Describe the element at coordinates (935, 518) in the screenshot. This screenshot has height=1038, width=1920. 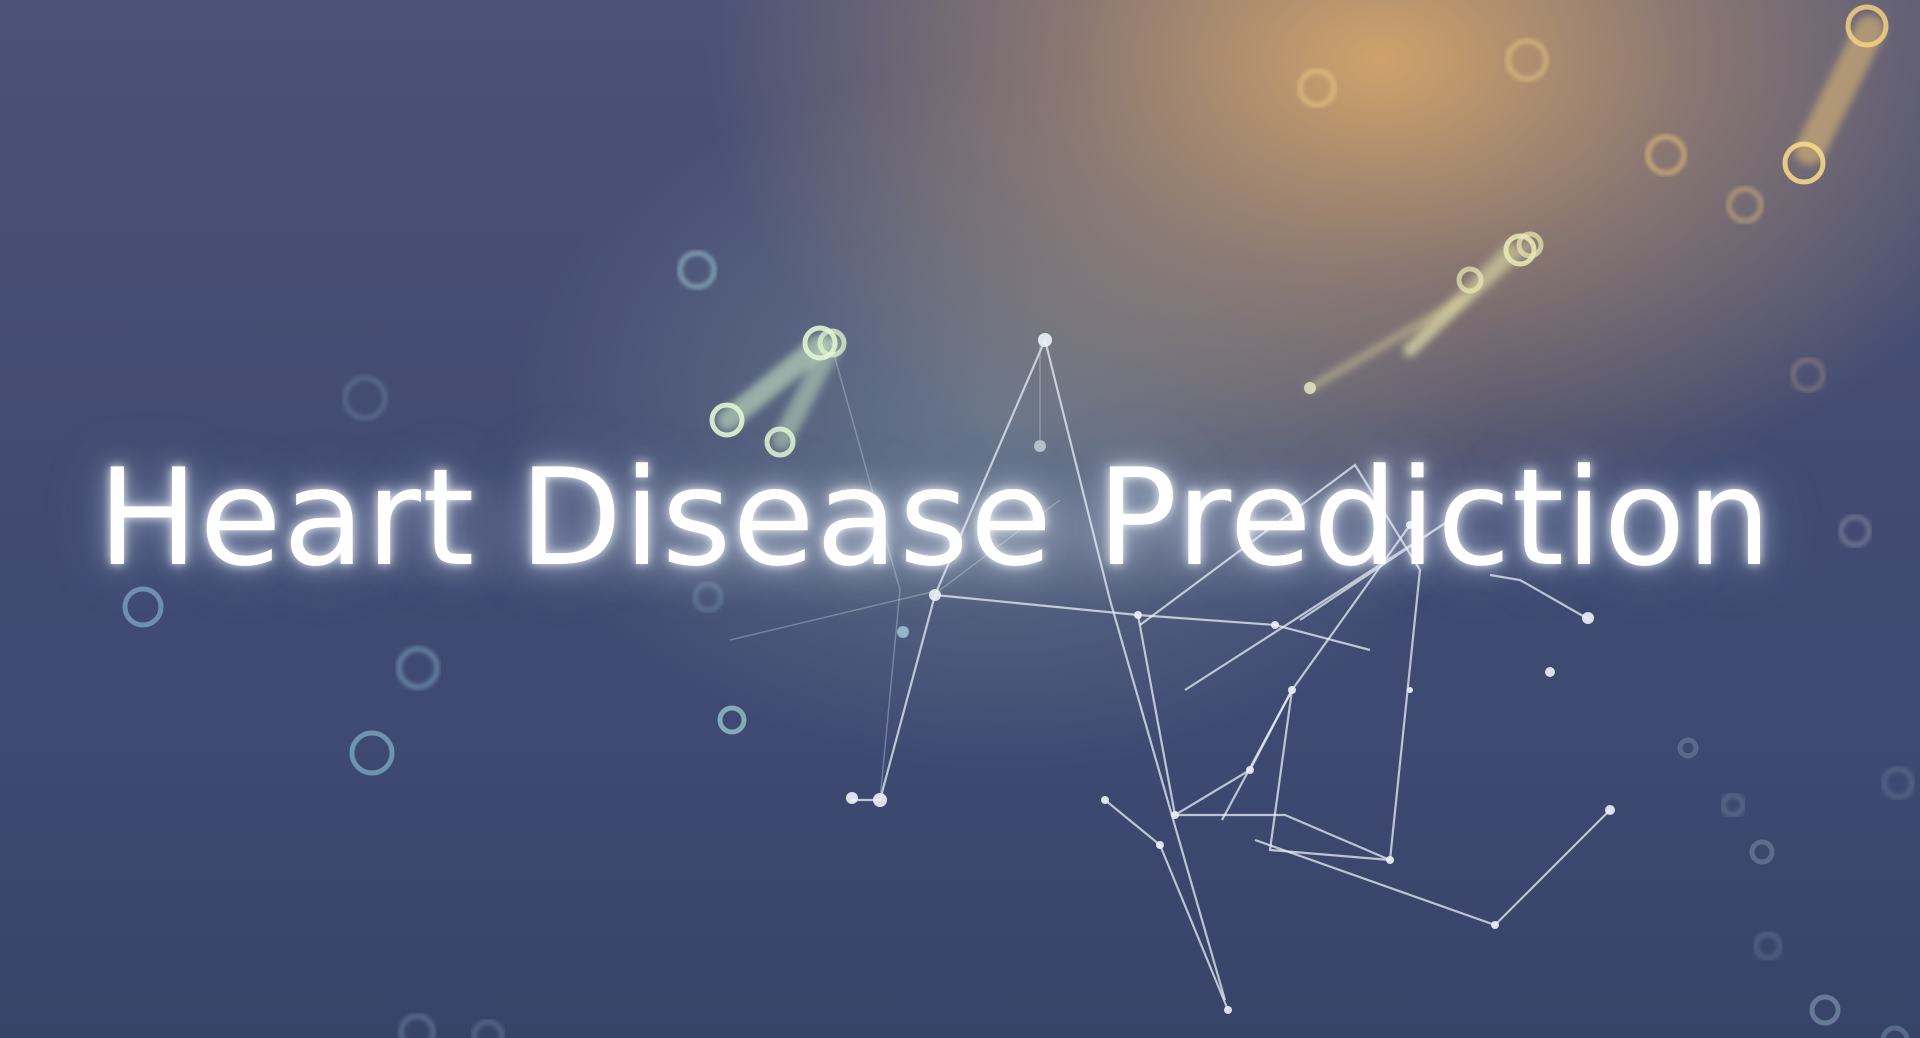
I see `video-title: Heart Disease Prediction` at that location.